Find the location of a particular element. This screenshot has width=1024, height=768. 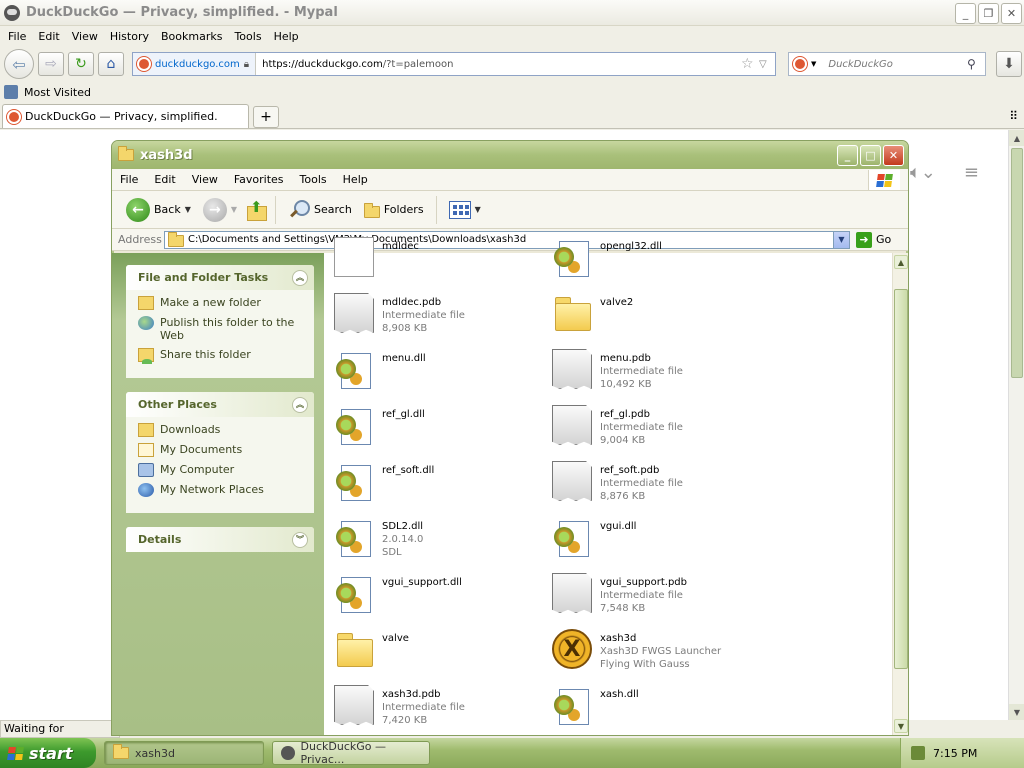

folders-button: Folders is located at coordinates (394, 210).